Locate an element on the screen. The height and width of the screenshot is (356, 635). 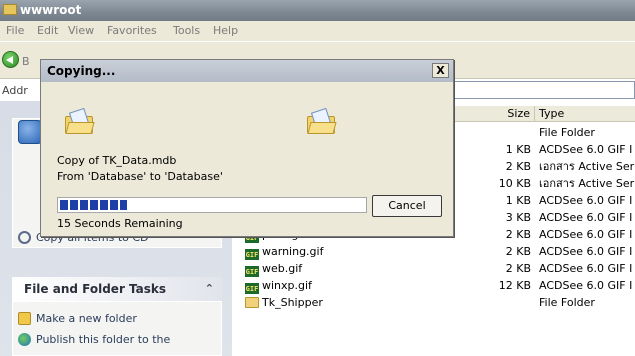
file-name-cell: GIF warning.gif is located at coordinates (345, 251).